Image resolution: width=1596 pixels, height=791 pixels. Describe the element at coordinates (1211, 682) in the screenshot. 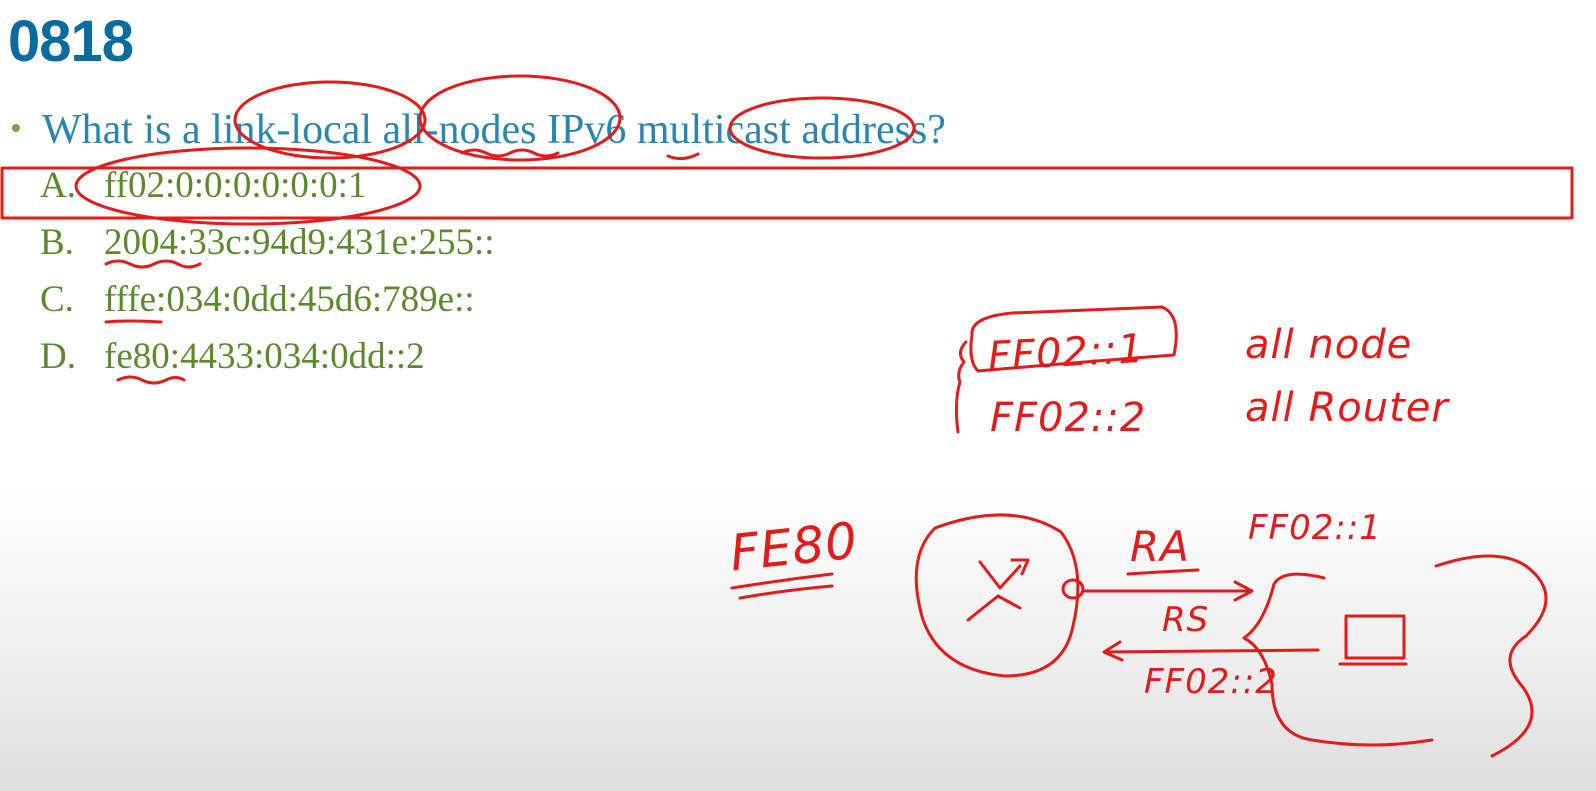

I see `ink-rs-address: FF02::2` at that location.